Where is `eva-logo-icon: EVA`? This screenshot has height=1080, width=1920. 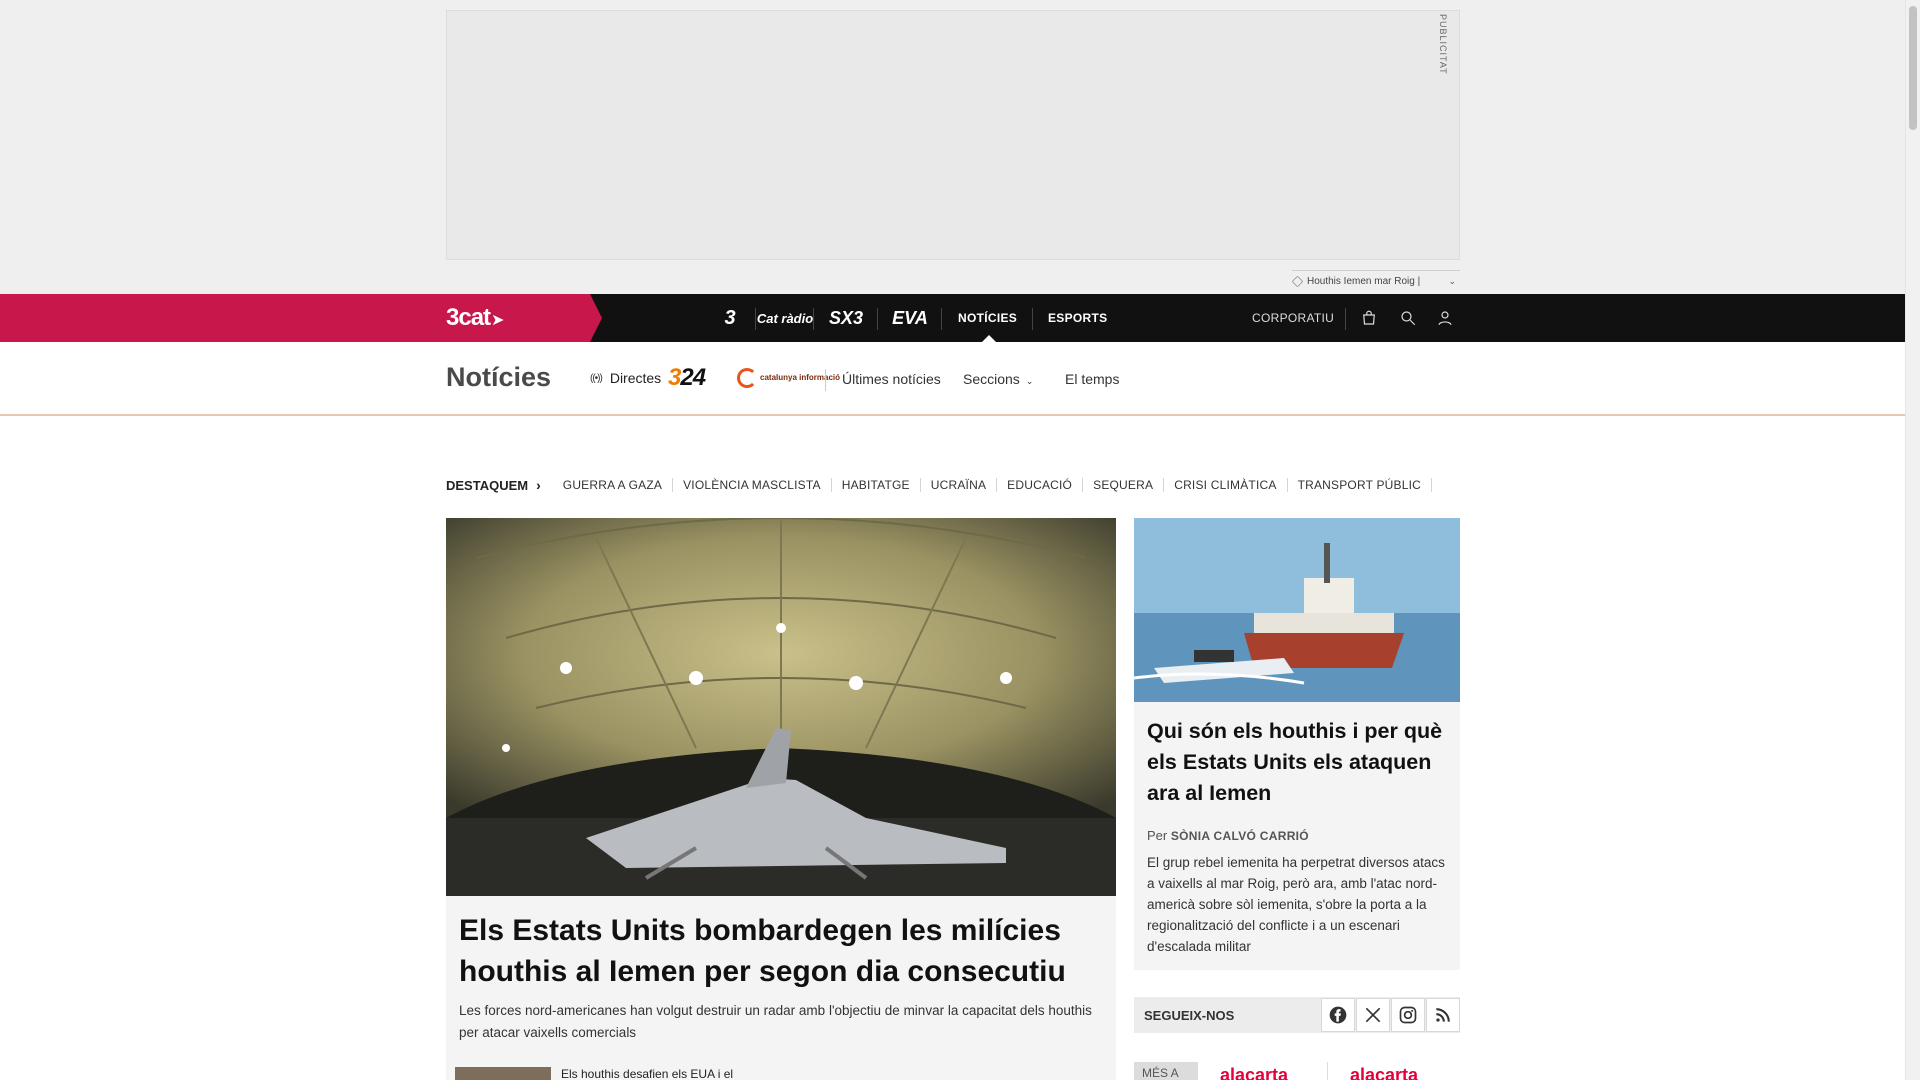 eva-logo-icon: EVA is located at coordinates (910, 317).